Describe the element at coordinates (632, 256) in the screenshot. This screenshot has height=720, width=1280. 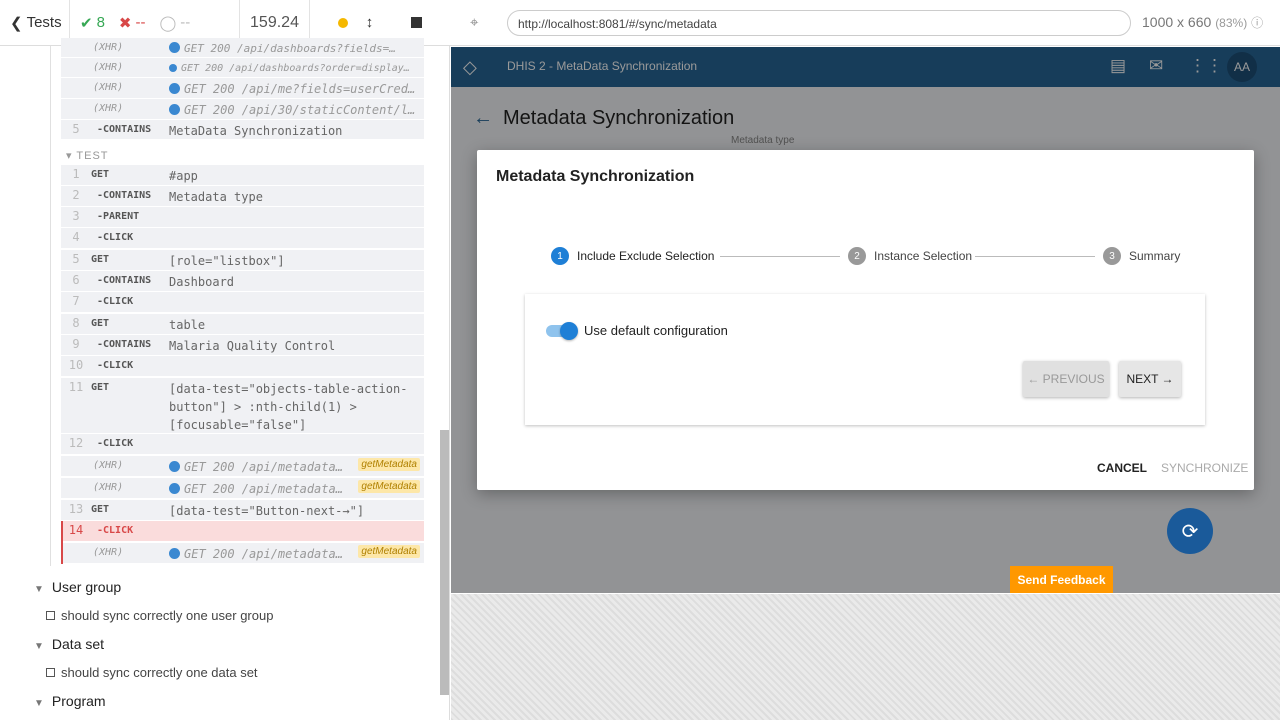
I see `step-include-exclude: 1 Include Exclude Selection` at that location.